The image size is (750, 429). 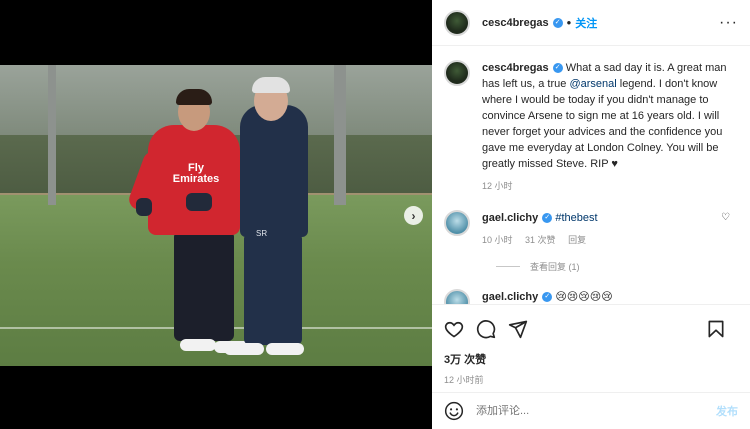 What do you see at coordinates (727, 411) in the screenshot?
I see `post-comment-button: 发布` at bounding box center [727, 411].